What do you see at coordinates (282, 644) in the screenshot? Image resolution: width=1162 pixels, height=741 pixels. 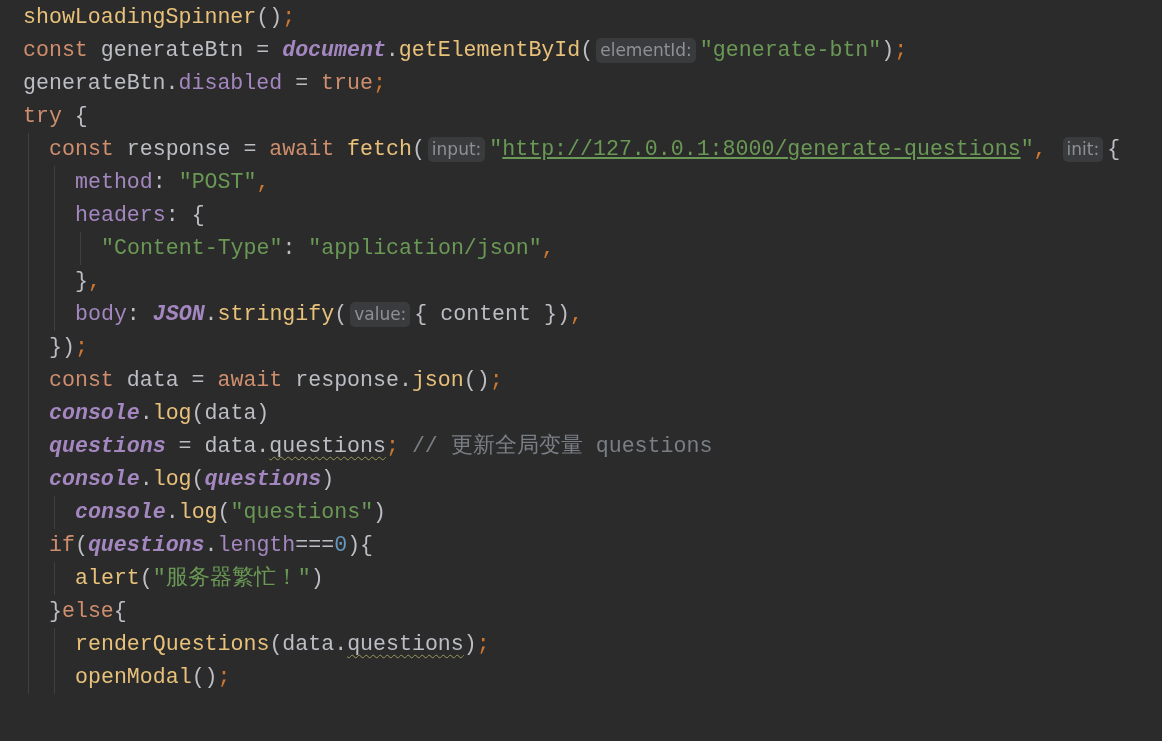 I see `code-text: renderQuestions(data.questions);` at bounding box center [282, 644].